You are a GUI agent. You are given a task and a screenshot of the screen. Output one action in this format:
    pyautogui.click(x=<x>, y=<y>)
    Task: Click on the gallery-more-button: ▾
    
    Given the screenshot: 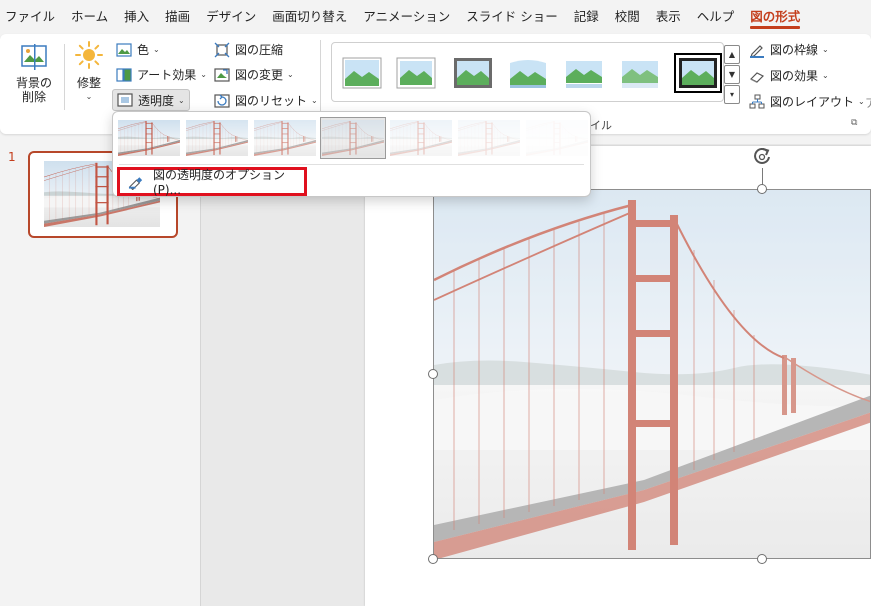 What is the action you would take?
    pyautogui.click(x=732, y=94)
    